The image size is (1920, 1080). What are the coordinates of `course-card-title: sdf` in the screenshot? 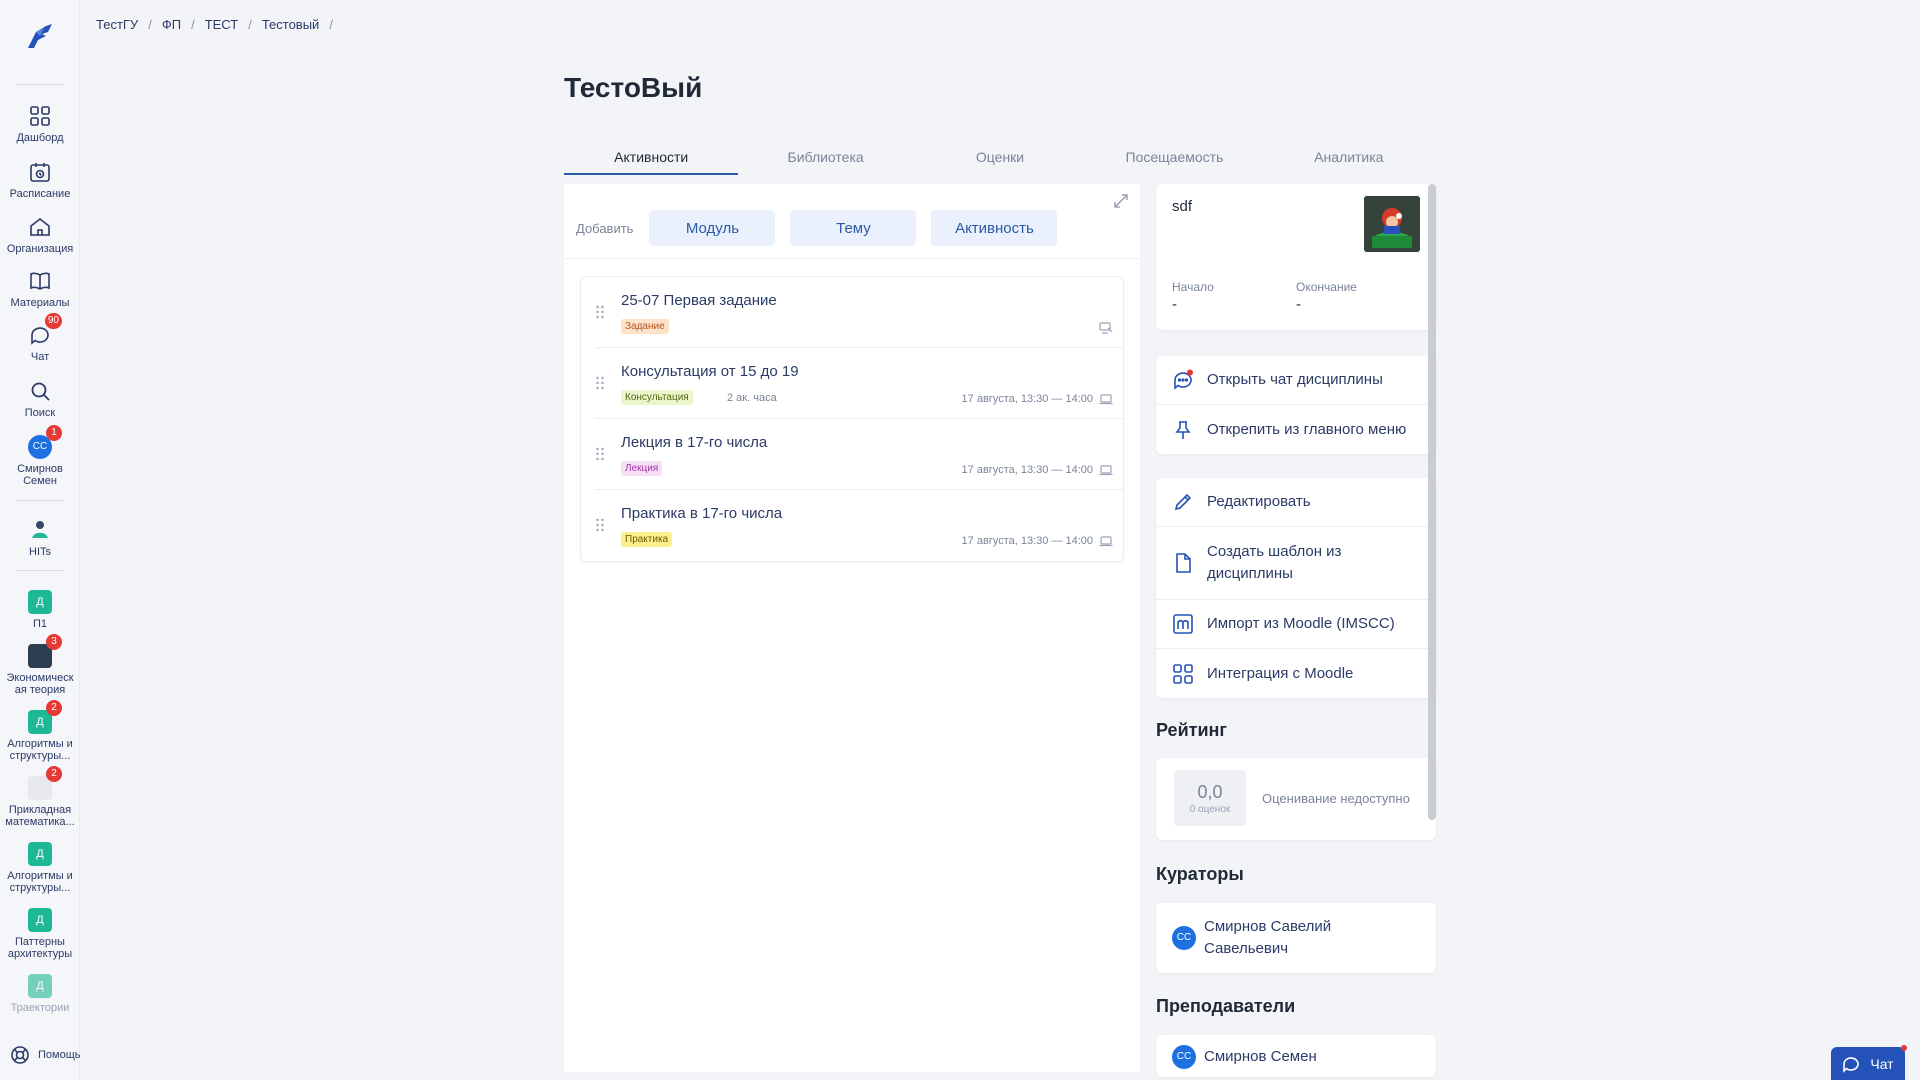 It's located at (1182, 206).